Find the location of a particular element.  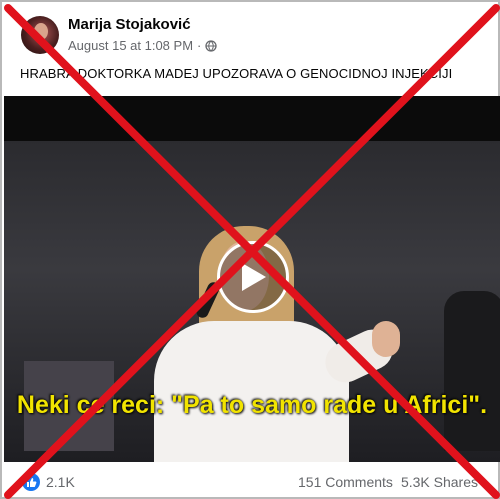

comments-count: 151 Comments is located at coordinates (345, 482).